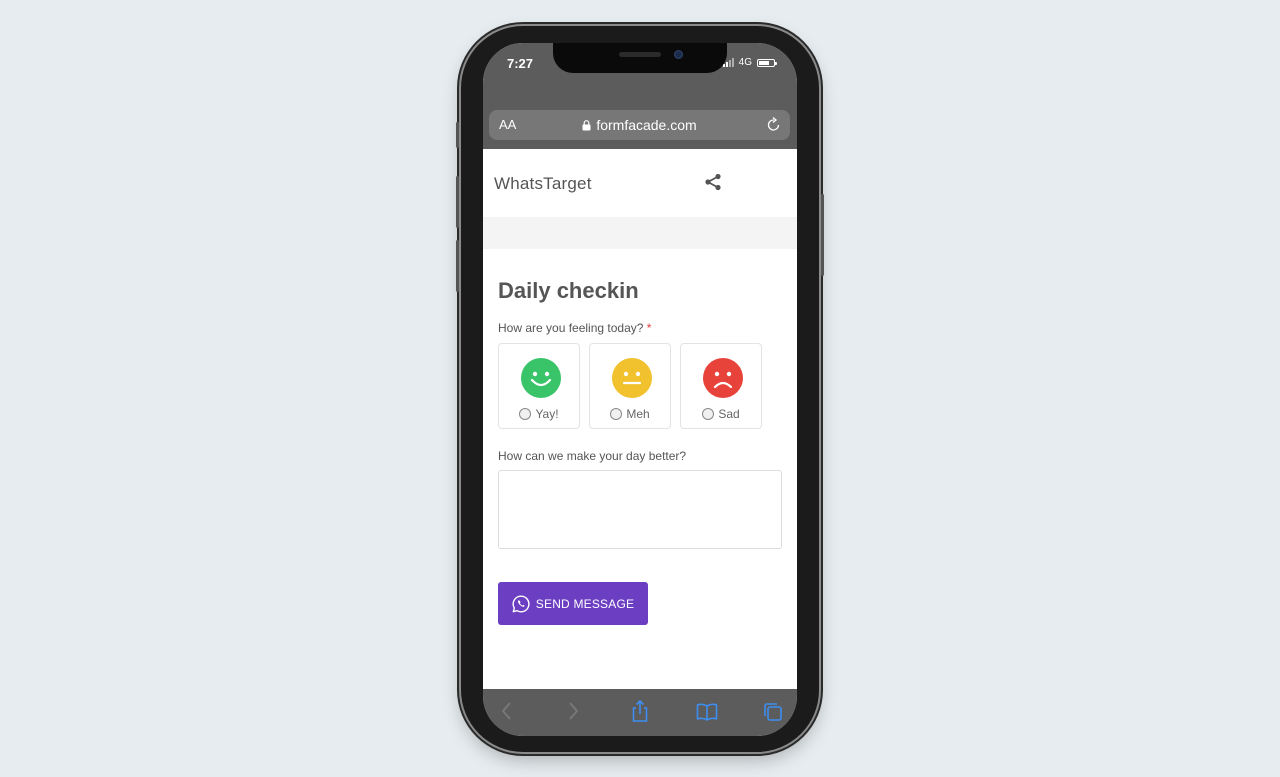  Describe the element at coordinates (638, 414) in the screenshot. I see `option-meh-label: Meh` at that location.